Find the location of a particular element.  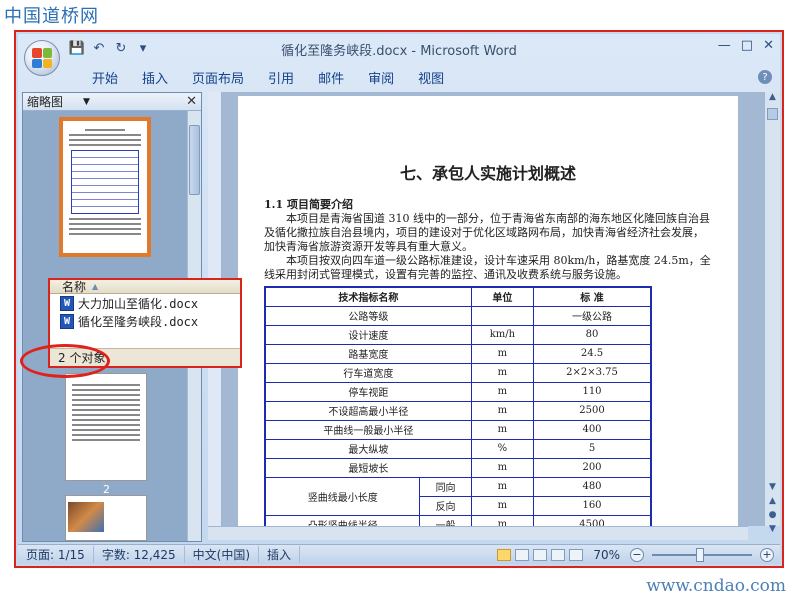

full-screen-reading-icon is located at coordinates (522, 554).